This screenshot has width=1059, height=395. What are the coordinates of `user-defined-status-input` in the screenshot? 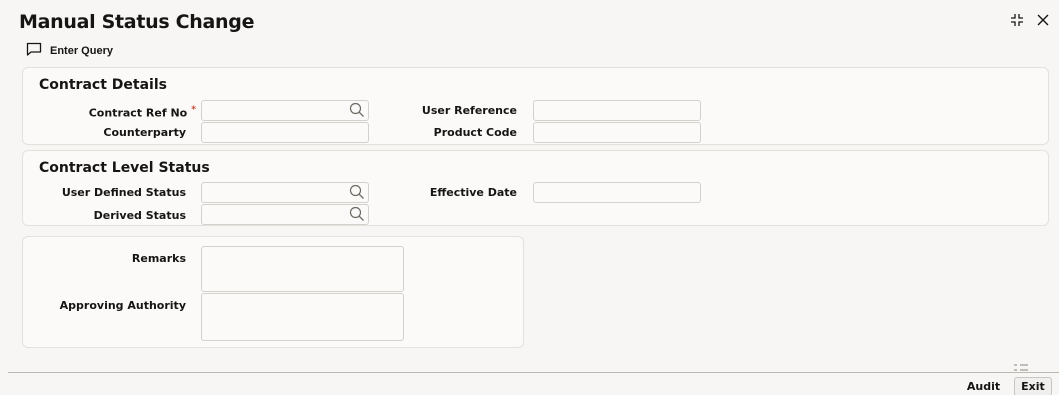 It's located at (285, 192).